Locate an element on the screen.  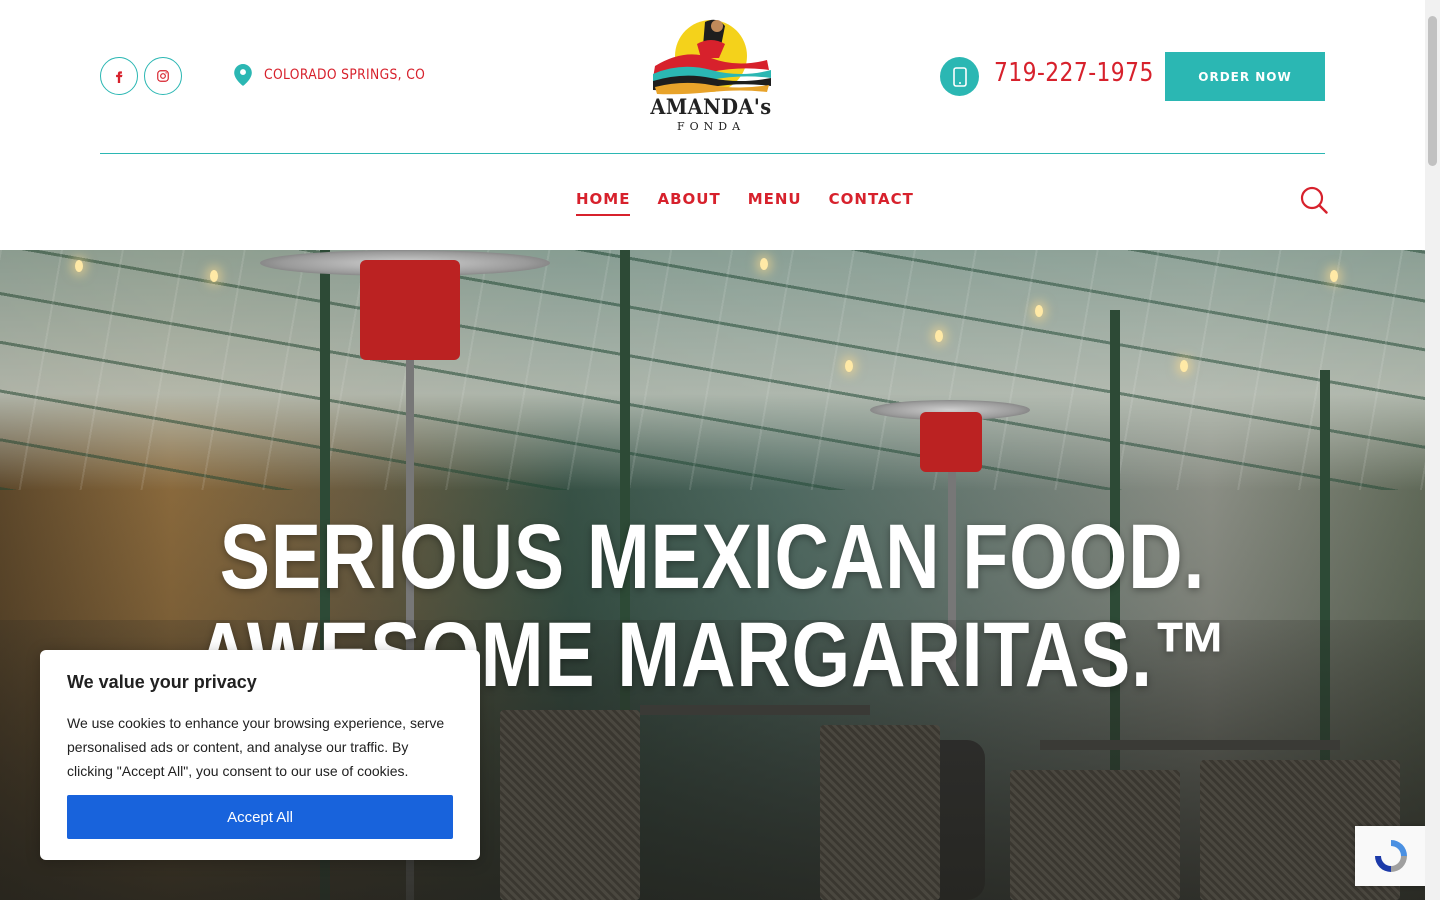
recaptcha-icon is located at coordinates (1391, 856).